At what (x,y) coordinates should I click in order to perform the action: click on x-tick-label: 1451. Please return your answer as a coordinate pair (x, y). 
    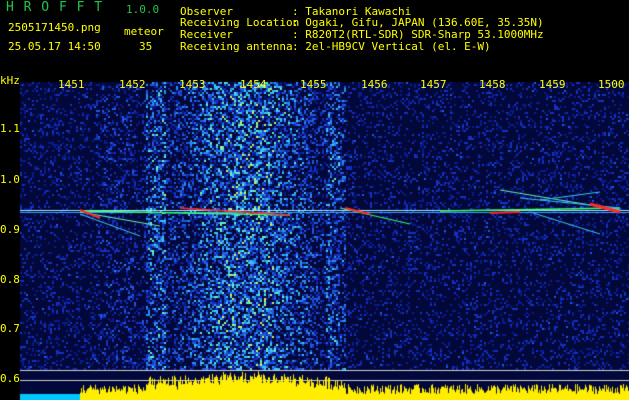
    Looking at the image, I should click on (71, 84).